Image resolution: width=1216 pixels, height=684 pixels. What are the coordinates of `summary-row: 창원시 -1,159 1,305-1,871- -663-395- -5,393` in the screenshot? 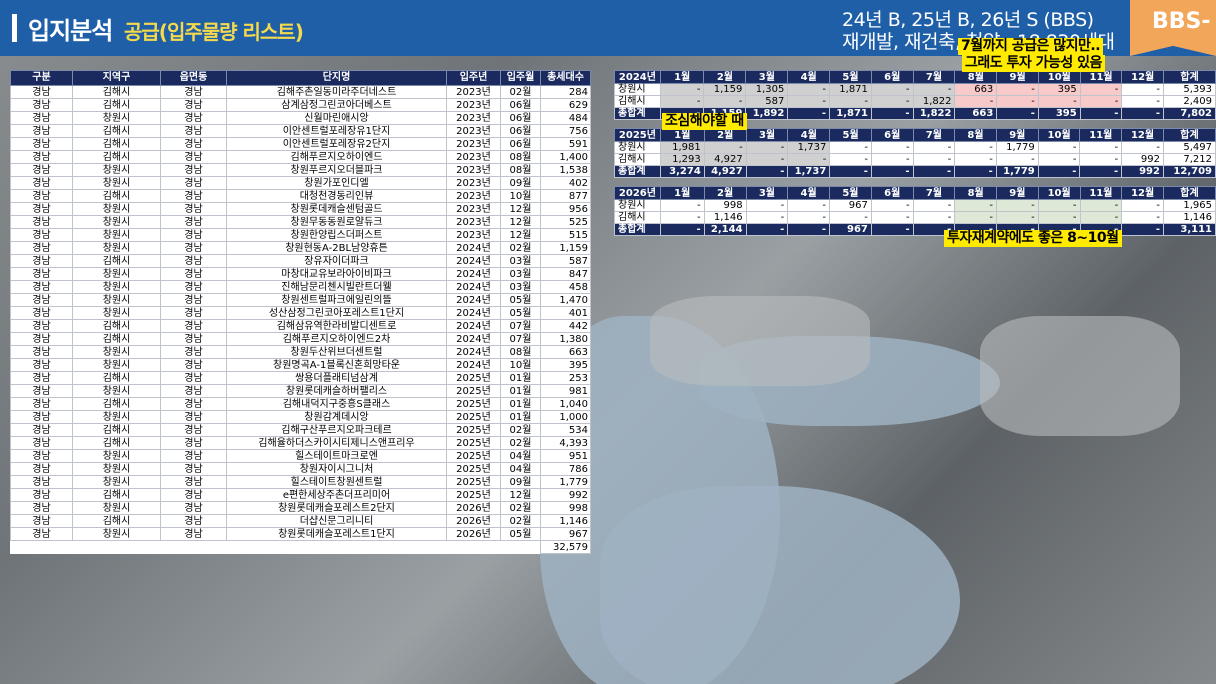 It's located at (915, 89).